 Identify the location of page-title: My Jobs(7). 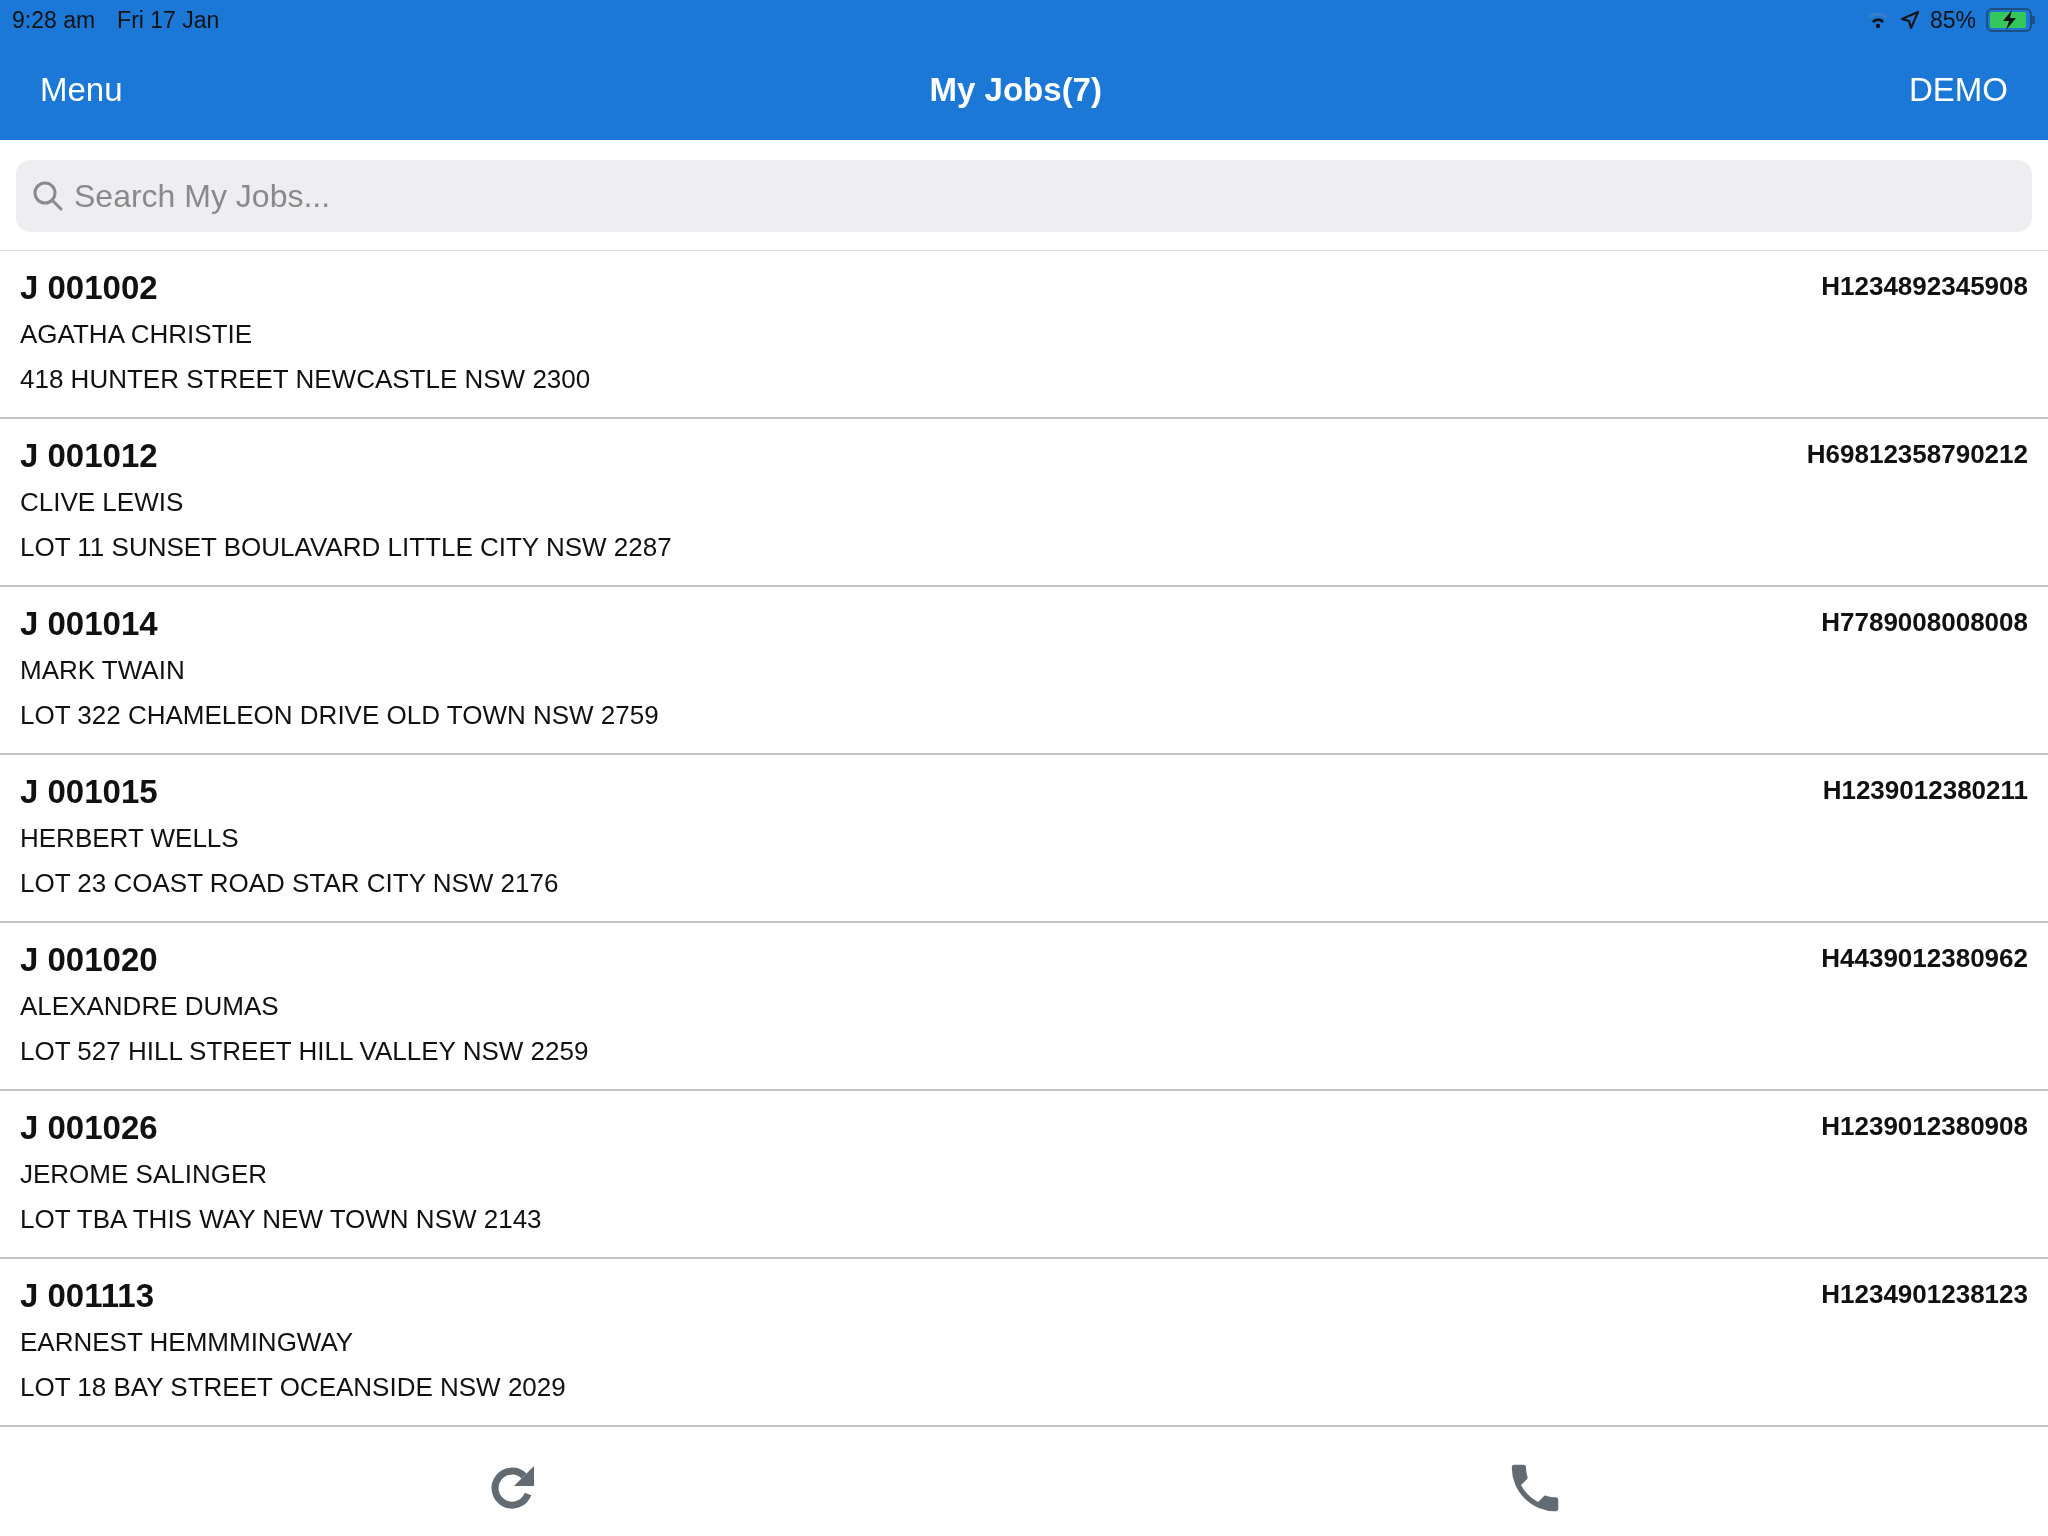
(1015, 90).